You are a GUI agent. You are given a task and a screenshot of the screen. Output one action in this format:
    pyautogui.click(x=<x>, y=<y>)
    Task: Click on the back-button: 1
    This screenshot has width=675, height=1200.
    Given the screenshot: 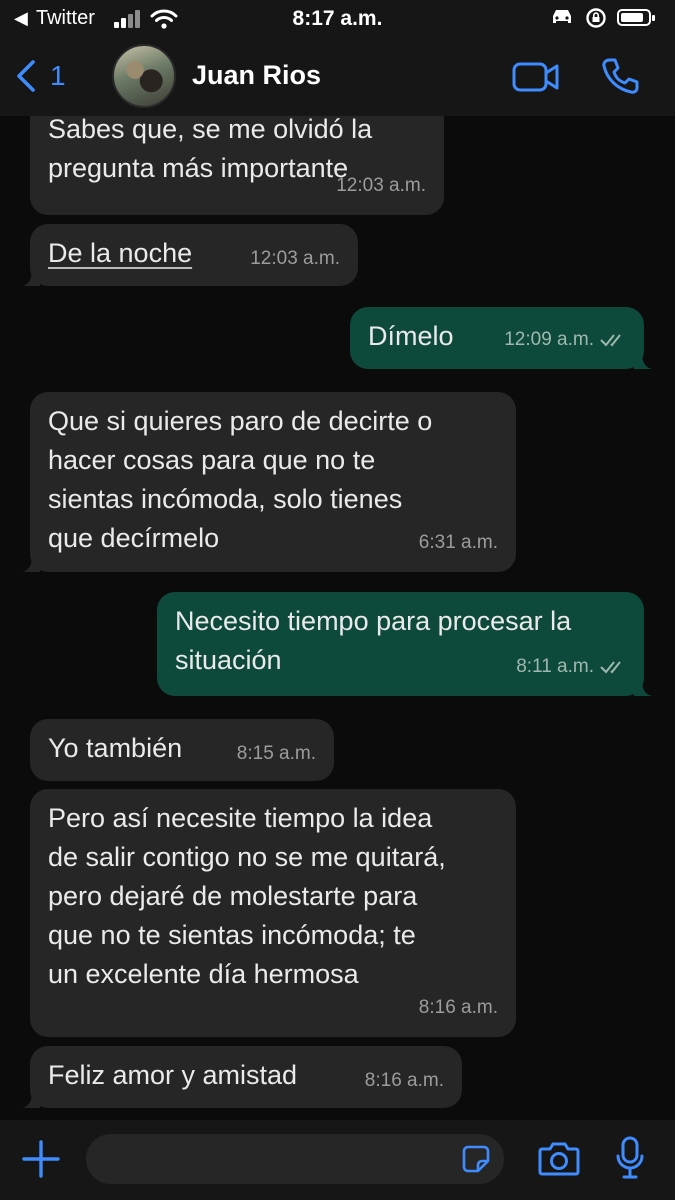 What is the action you would take?
    pyautogui.click(x=41, y=76)
    